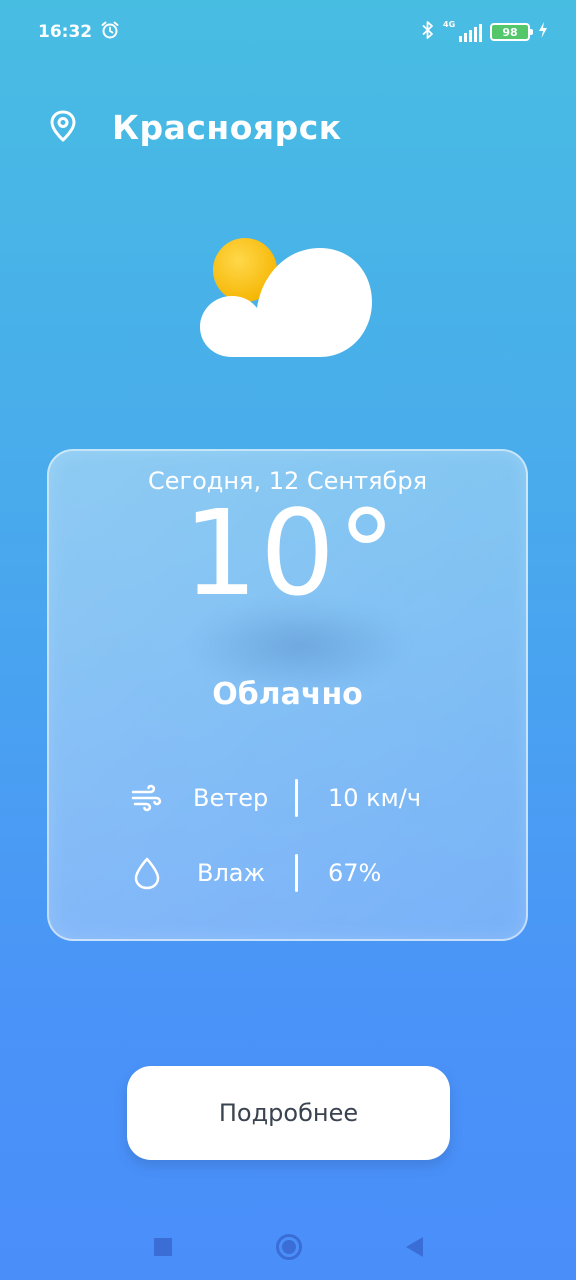 Image resolution: width=576 pixels, height=1280 pixels. Describe the element at coordinates (231, 798) in the screenshot. I see `wind-label: Ветер` at that location.